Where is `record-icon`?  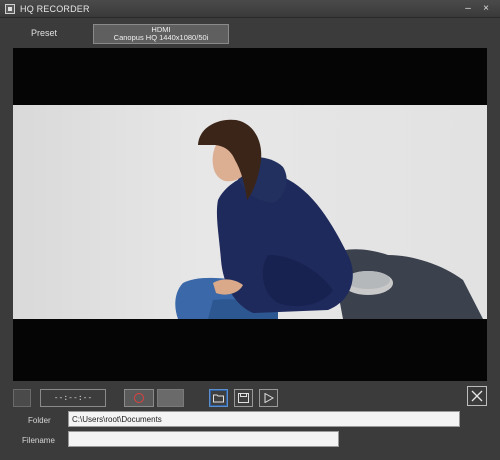
record-icon is located at coordinates (139, 398).